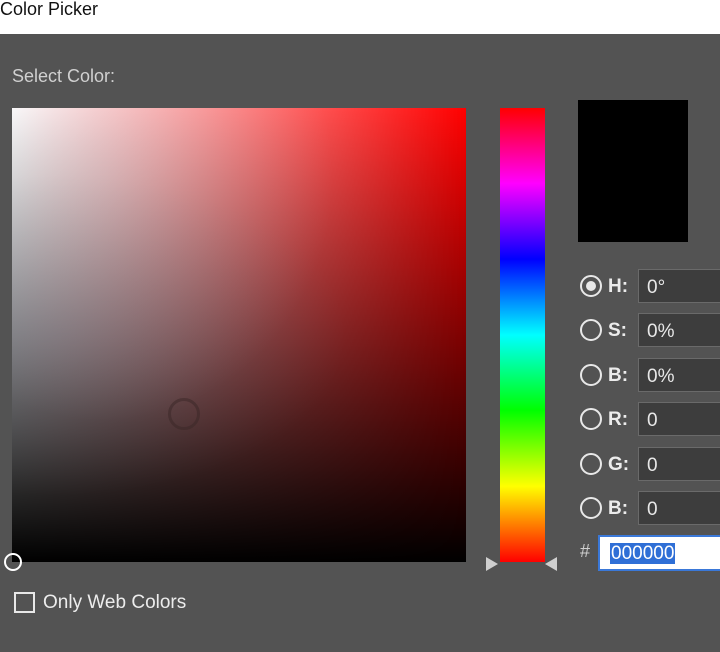 The width and height of the screenshot is (720, 652). What do you see at coordinates (679, 286) in the screenshot?
I see `input-h: 0°` at bounding box center [679, 286].